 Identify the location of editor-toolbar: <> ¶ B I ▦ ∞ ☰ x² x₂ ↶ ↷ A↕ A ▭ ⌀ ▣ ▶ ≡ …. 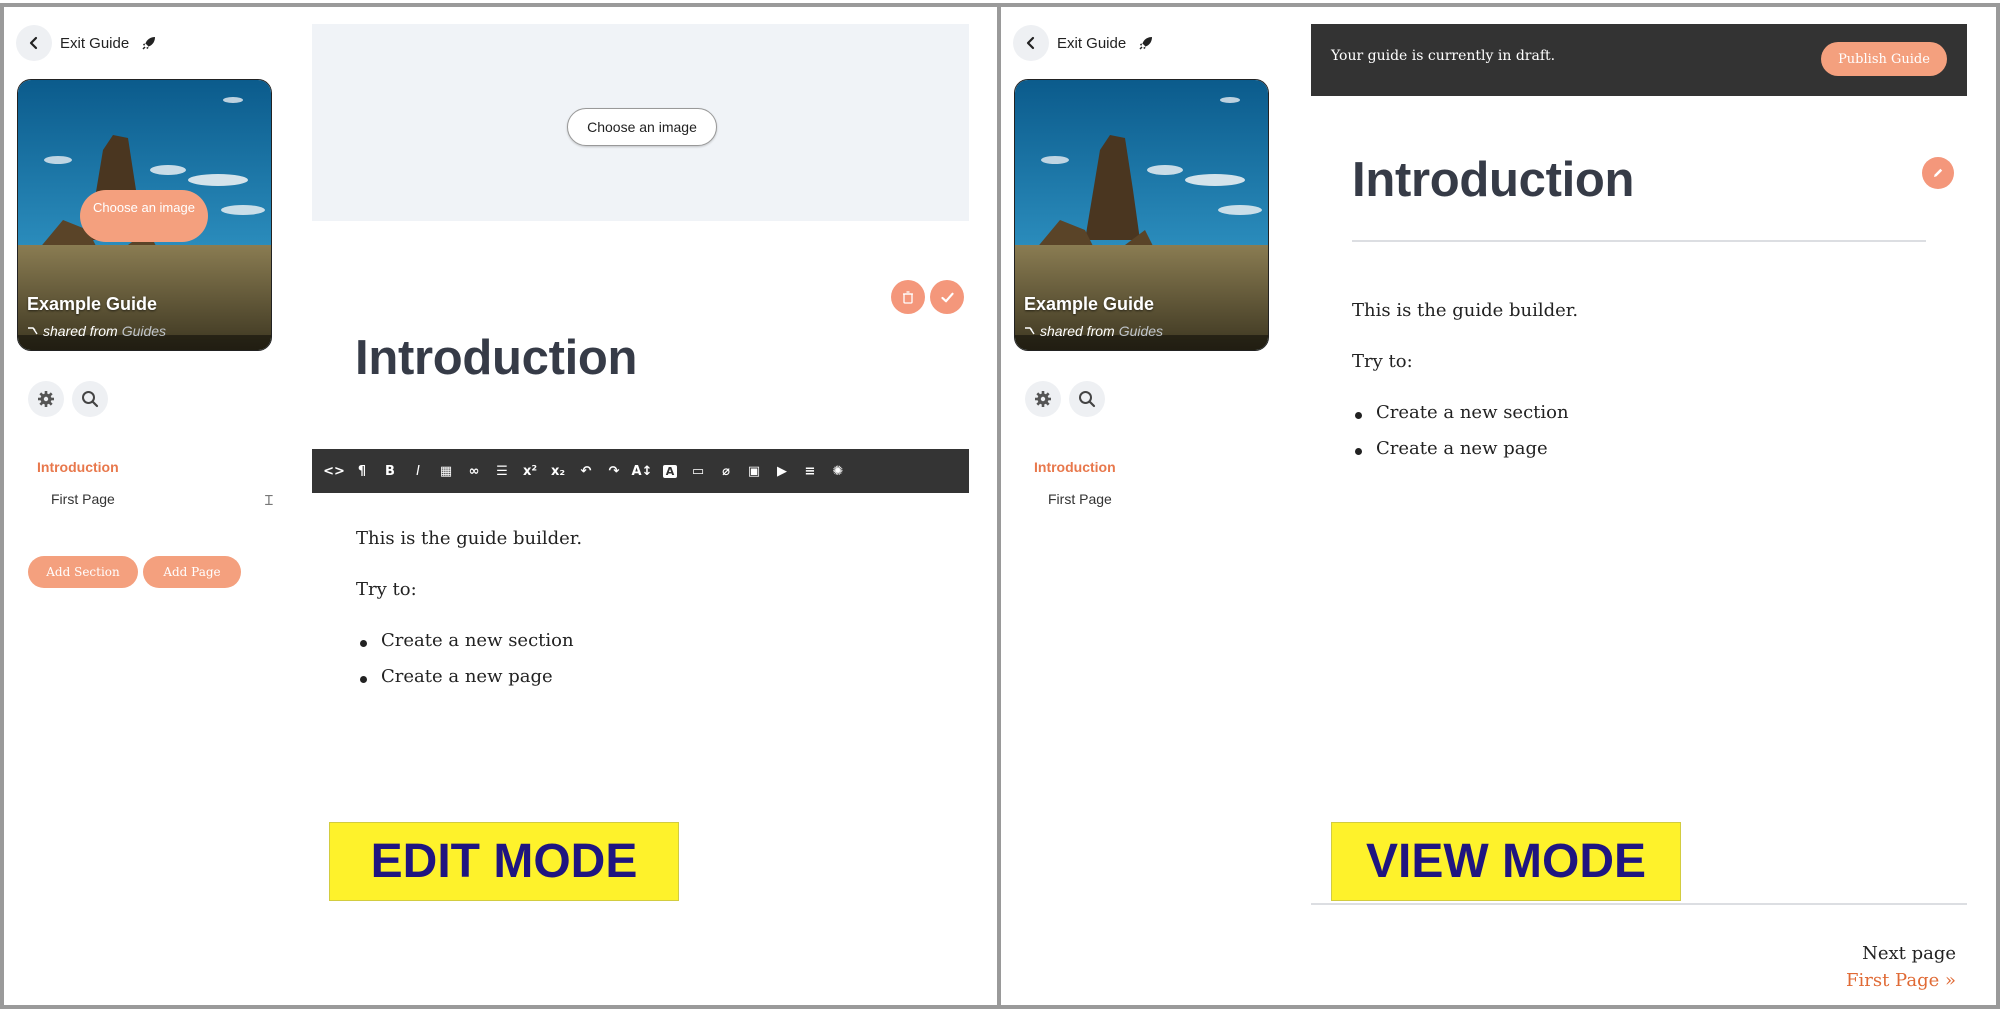
(640, 471).